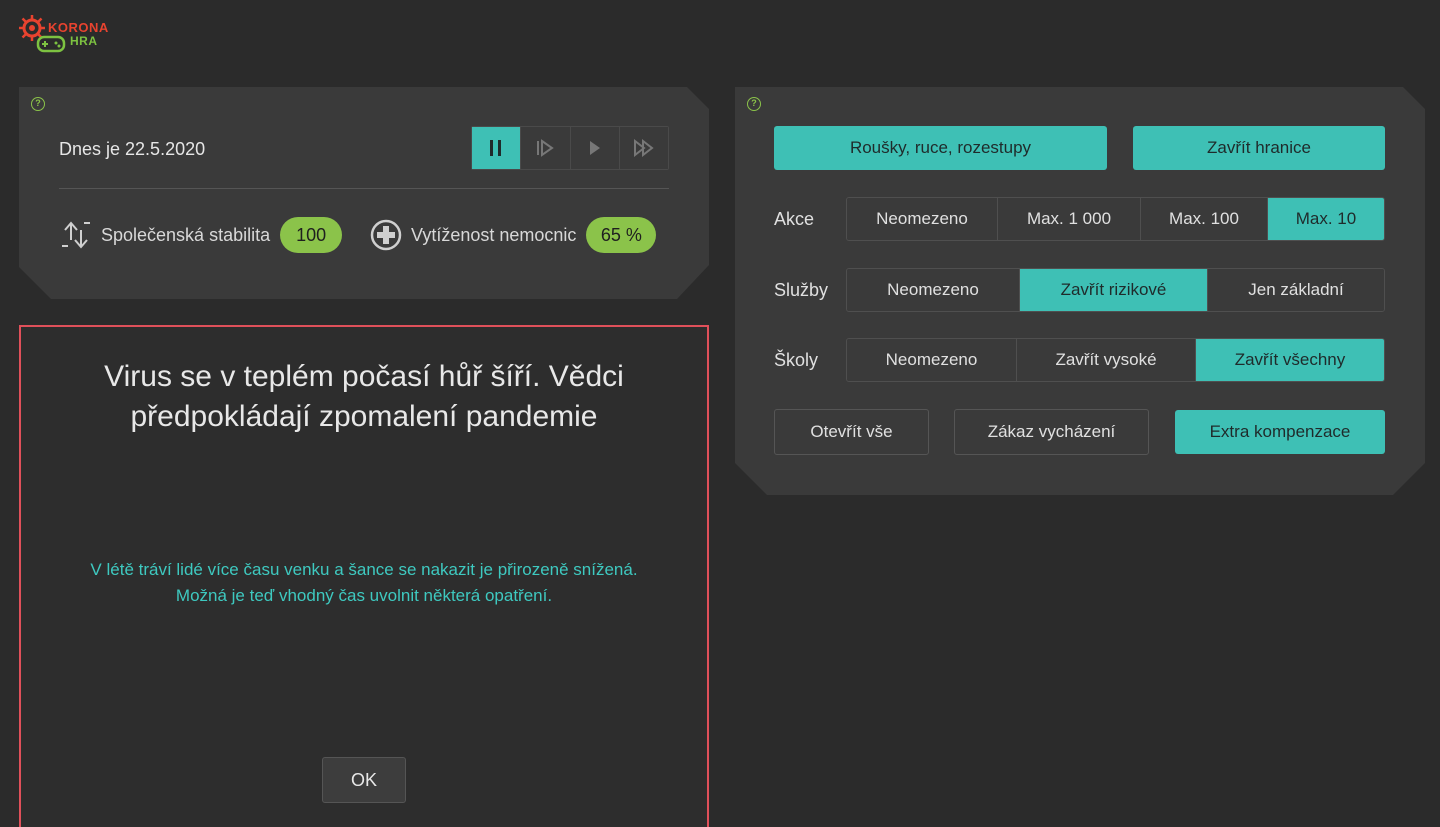  I want to click on hospital-indicator: Vytíženost nemocnic 65 %, so click(513, 235).